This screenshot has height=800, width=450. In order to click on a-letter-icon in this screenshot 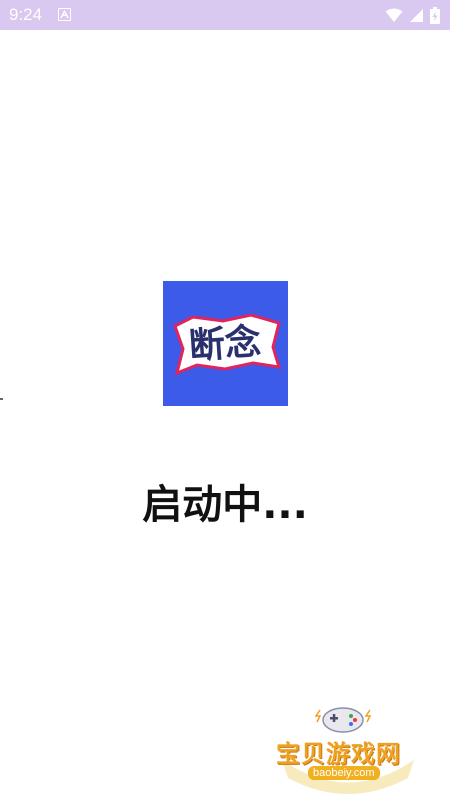, I will do `click(64, 14)`.